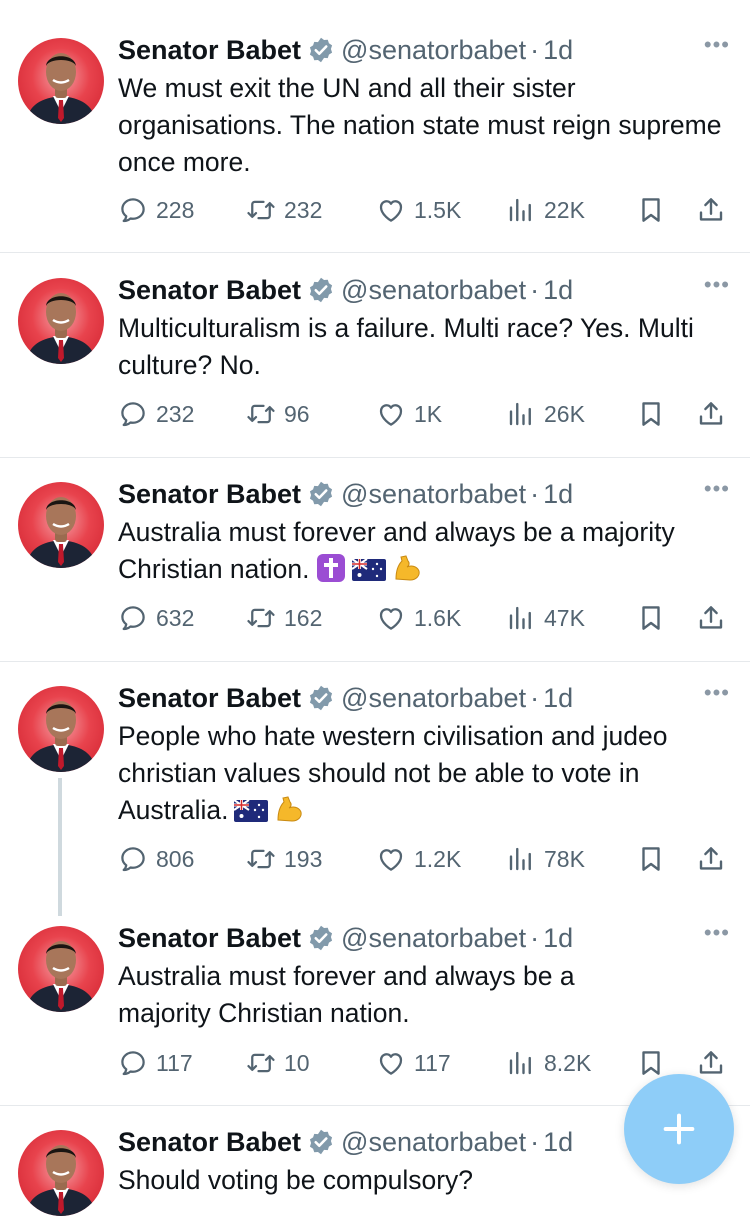 Image resolution: width=750 pixels, height=1216 pixels. Describe the element at coordinates (303, 209) in the screenshot. I see `retweet-count: 232` at that location.